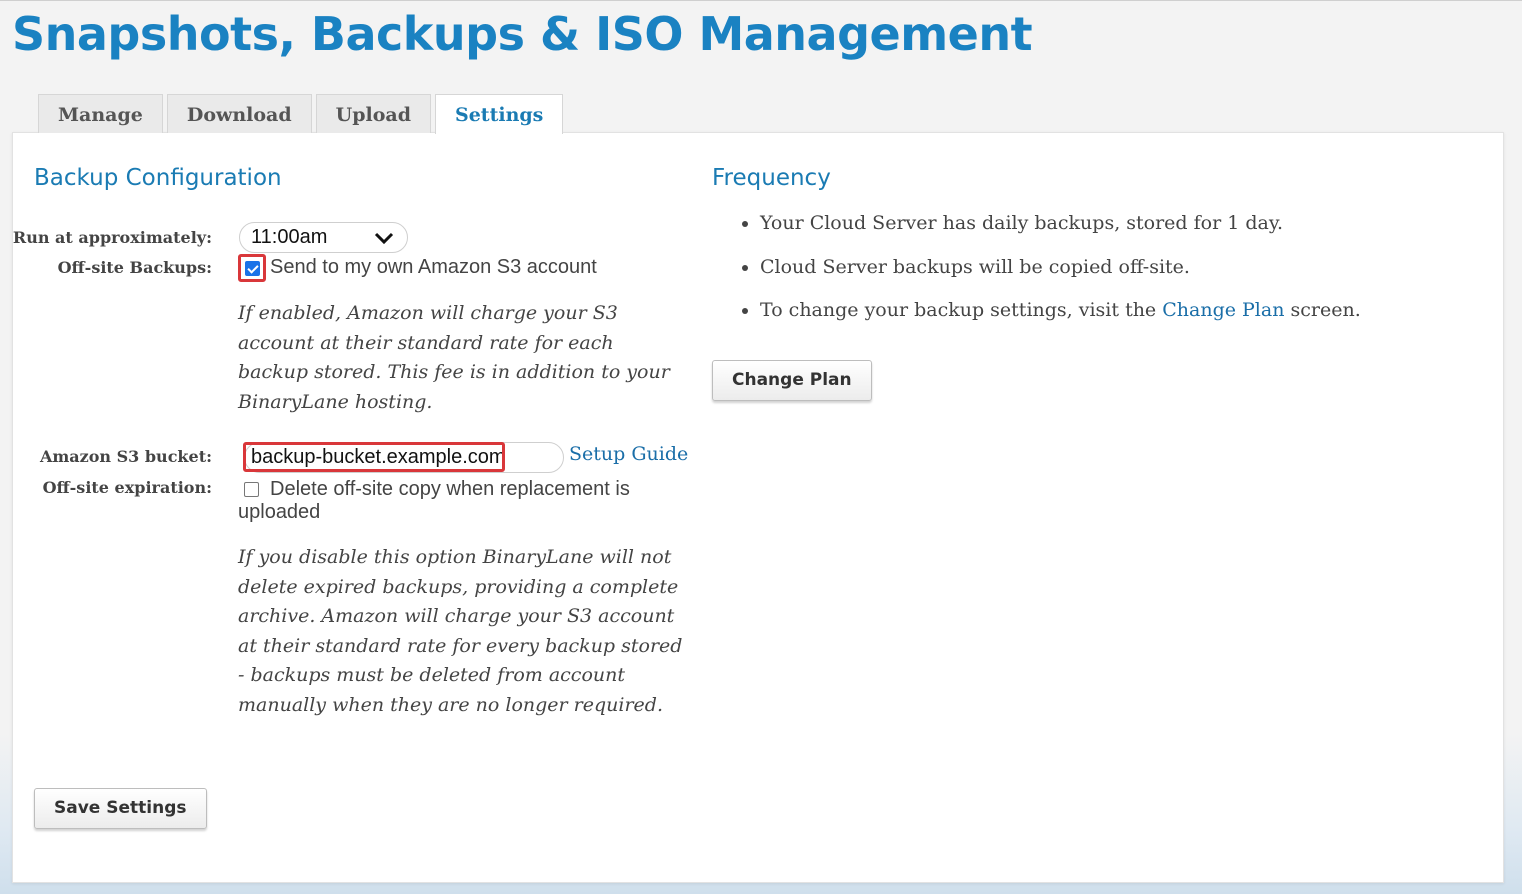 This screenshot has width=1522, height=894. Describe the element at coordinates (252, 268) in the screenshot. I see `offsite-backups-checkbox` at that location.